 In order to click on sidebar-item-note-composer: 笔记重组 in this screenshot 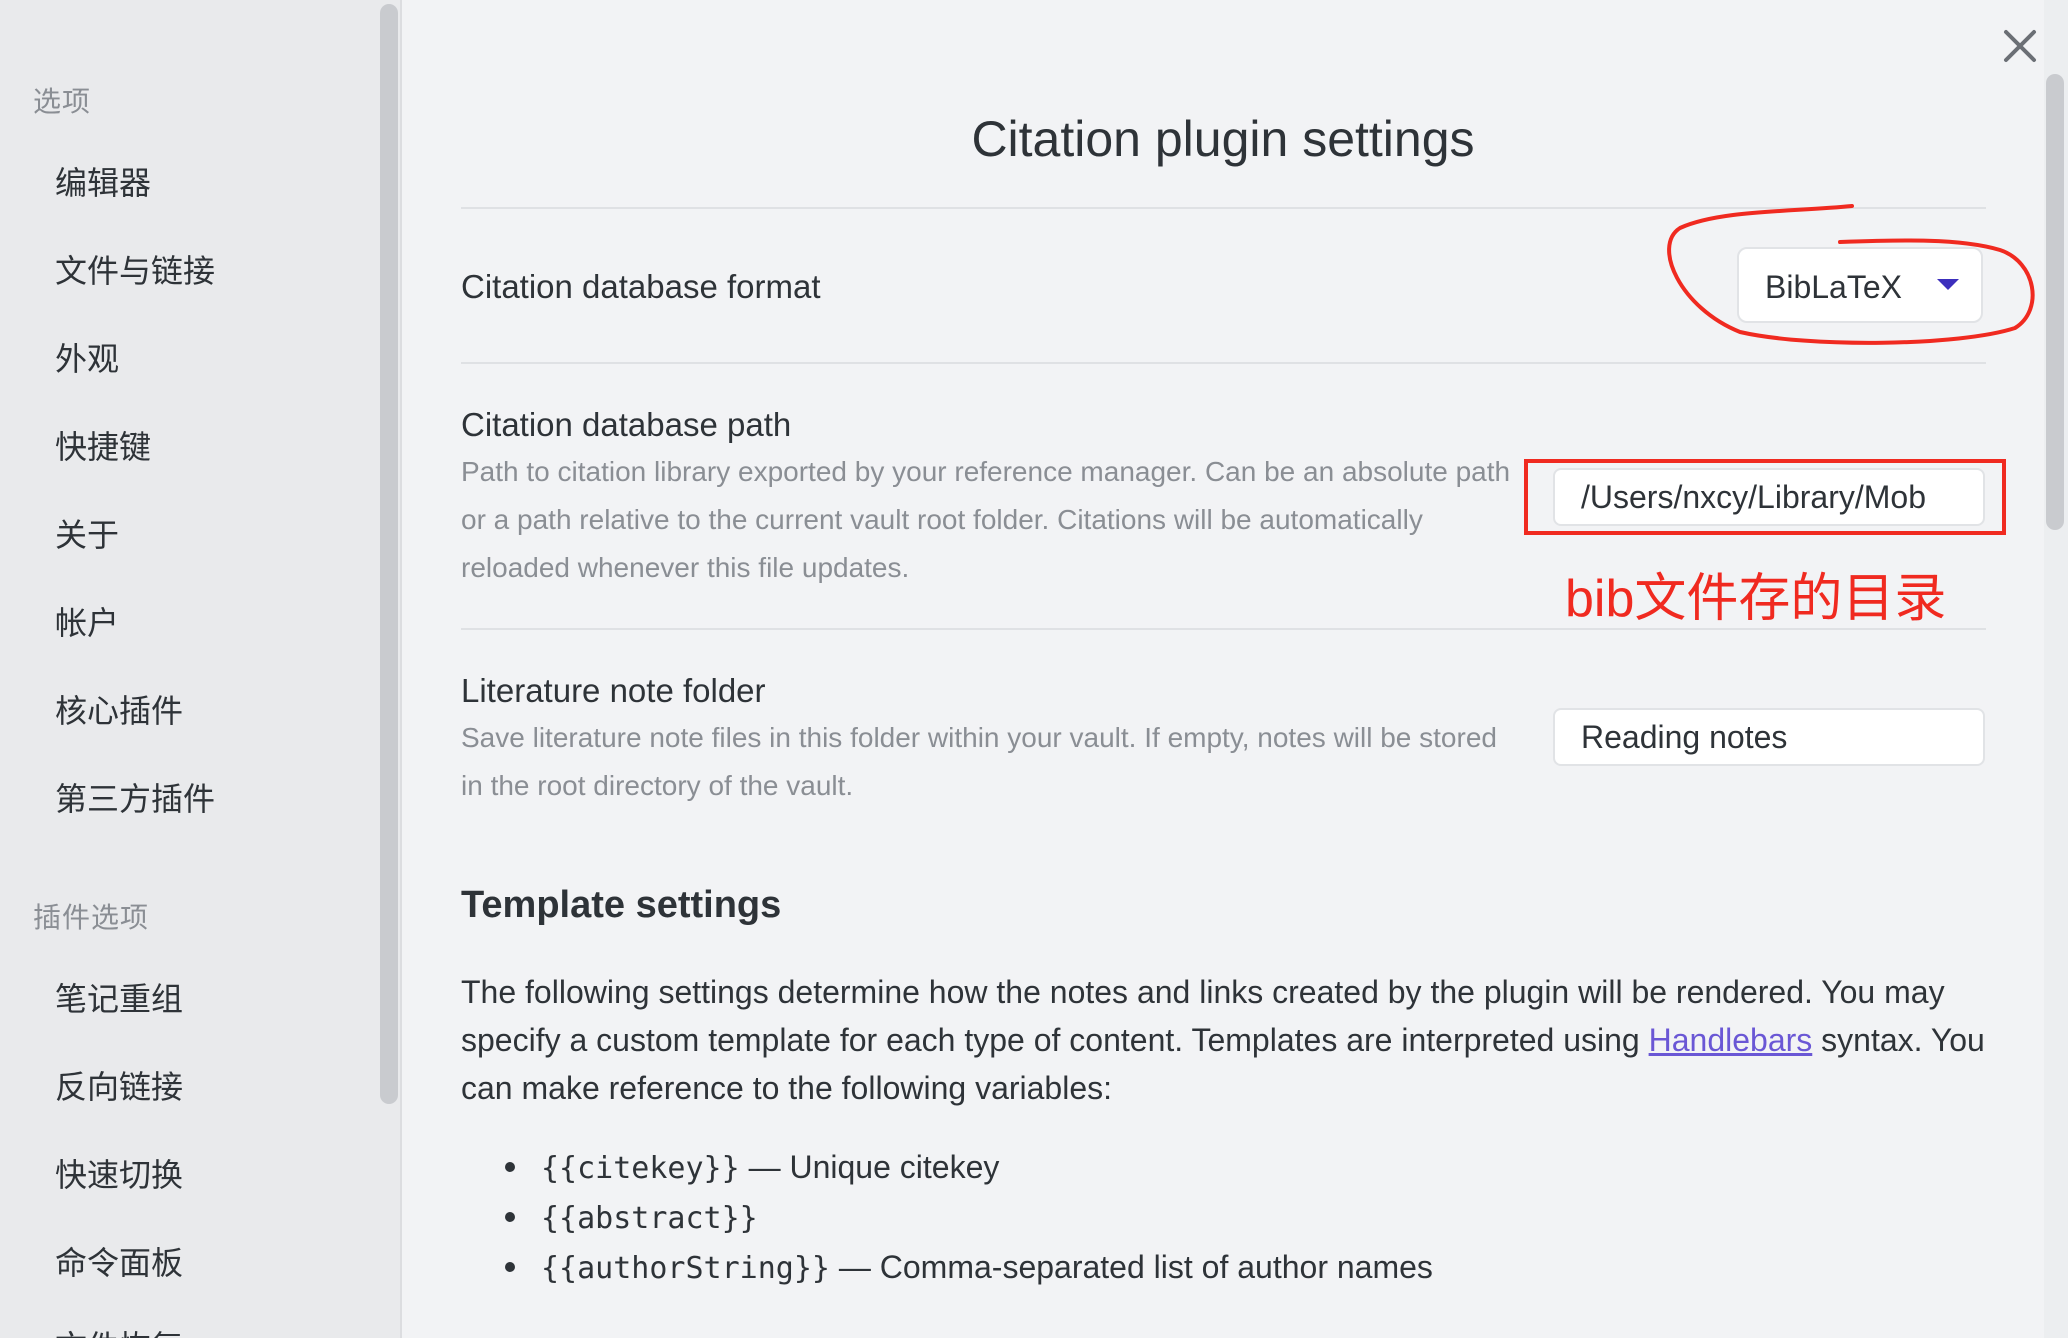, I will do `click(119, 997)`.